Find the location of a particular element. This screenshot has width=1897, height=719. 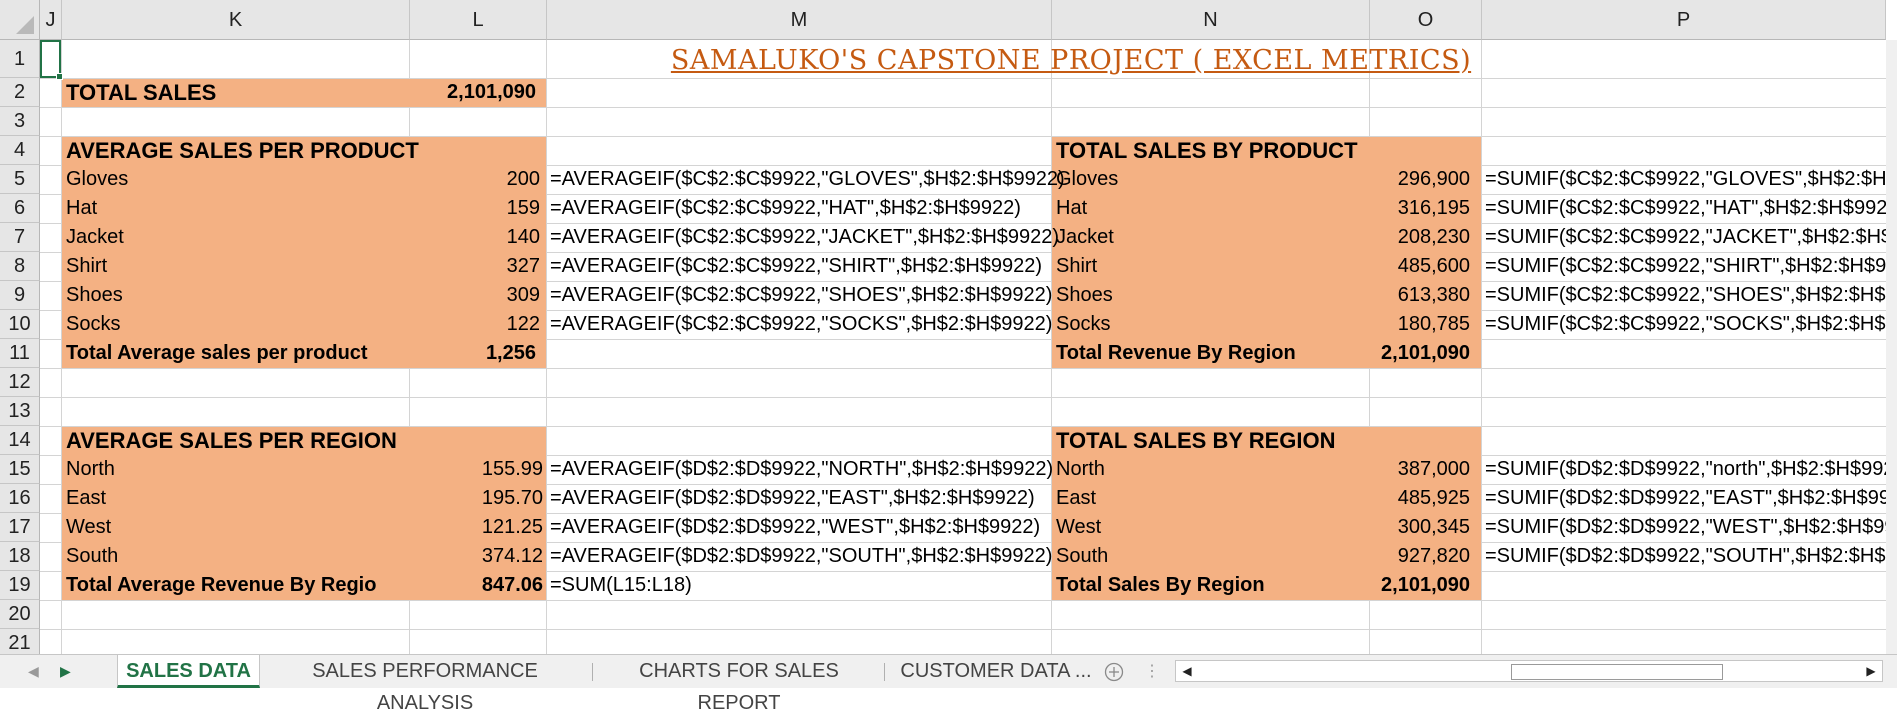

total-region-value: 485,925 is located at coordinates (1420, 498).